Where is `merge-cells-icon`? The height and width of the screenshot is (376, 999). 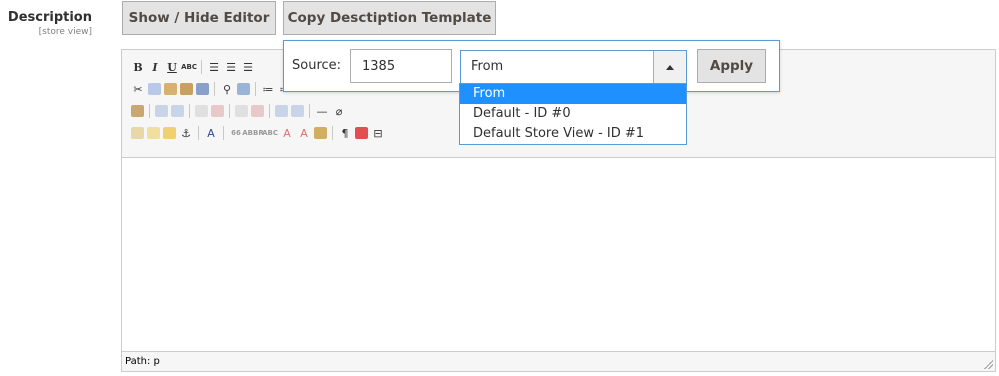
merge-cells-icon is located at coordinates (281, 111).